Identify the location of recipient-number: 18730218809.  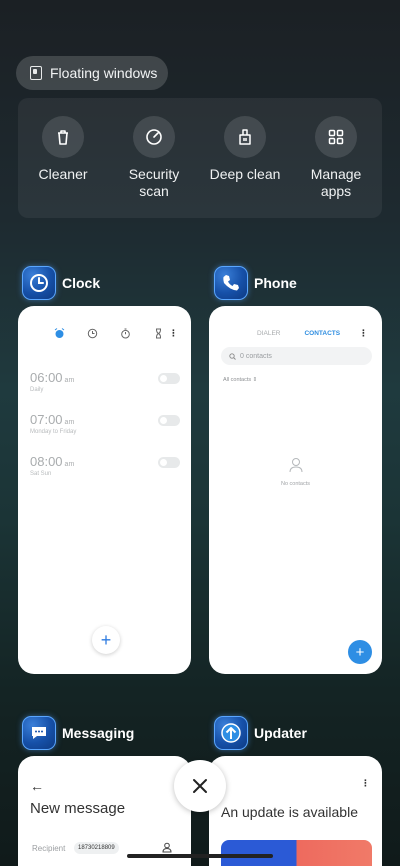
(96, 848).